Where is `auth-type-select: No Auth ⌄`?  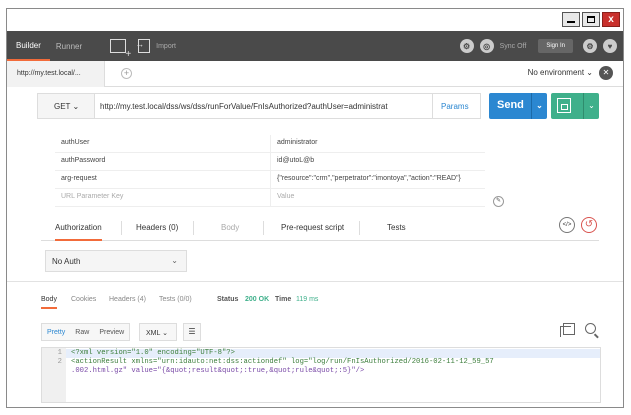 auth-type-select: No Auth ⌄ is located at coordinates (116, 261).